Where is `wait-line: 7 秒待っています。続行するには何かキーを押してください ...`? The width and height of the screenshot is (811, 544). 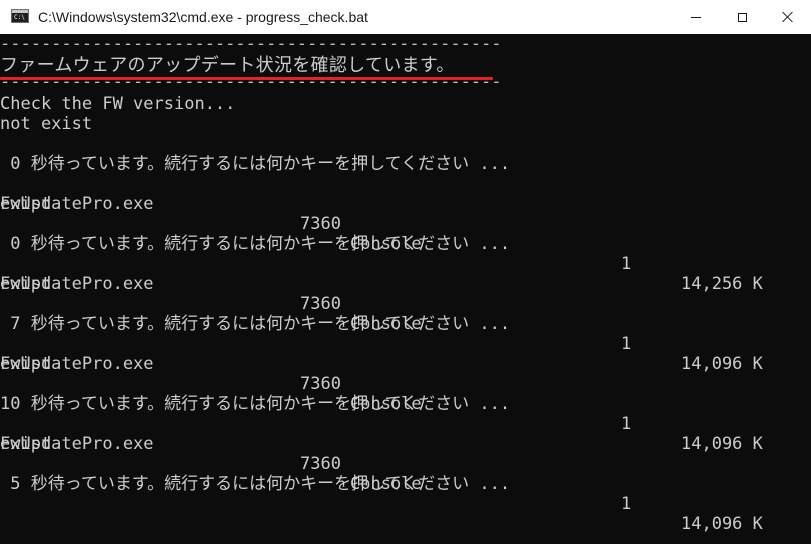 wait-line: 7 秒待っています。続行するには何かキーを押してください ... is located at coordinates (255, 324).